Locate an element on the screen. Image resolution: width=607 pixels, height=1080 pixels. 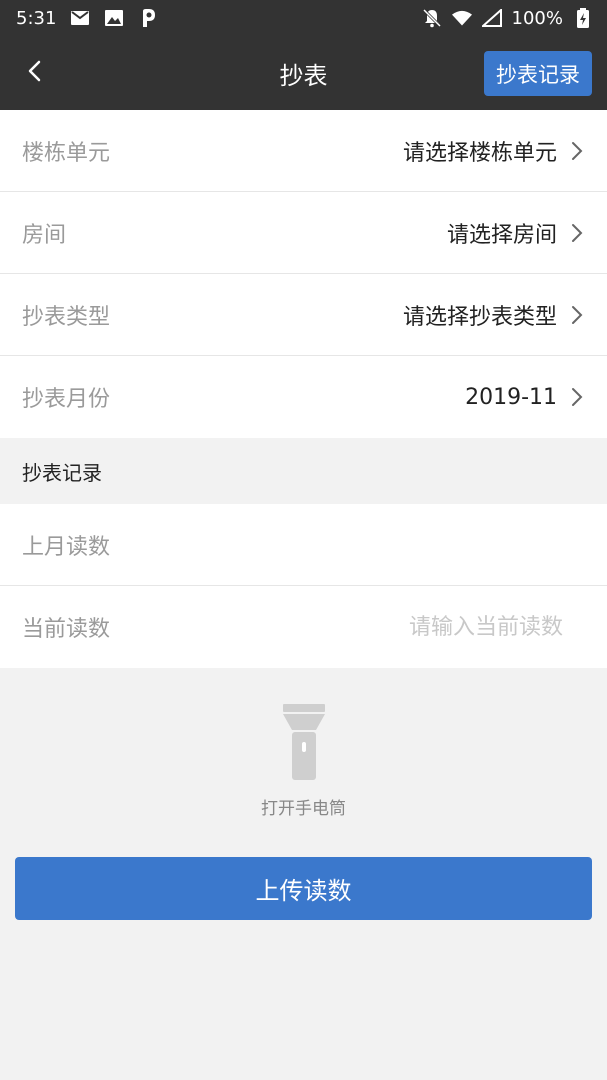
nav-bar: 抄表 抄表记录 is located at coordinates (303, 73).